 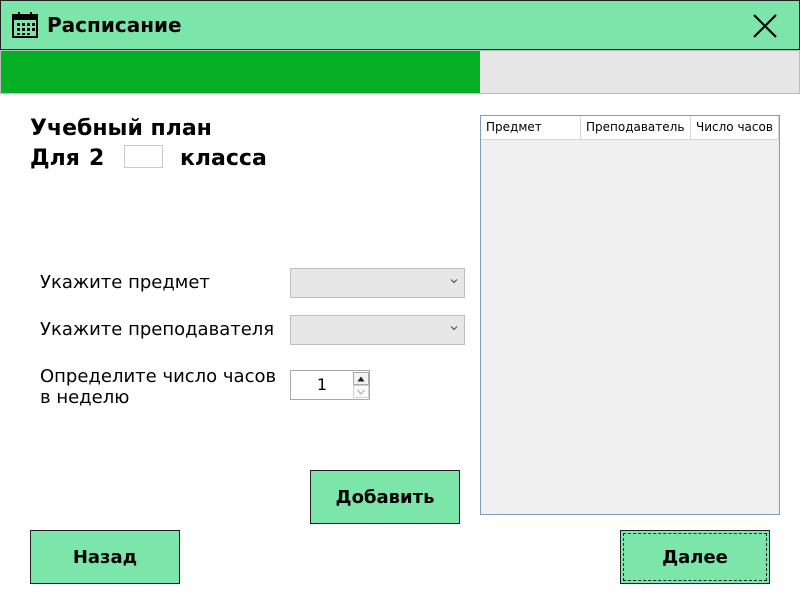 I want to click on column-header-subject: Предмет, so click(x=531, y=127).